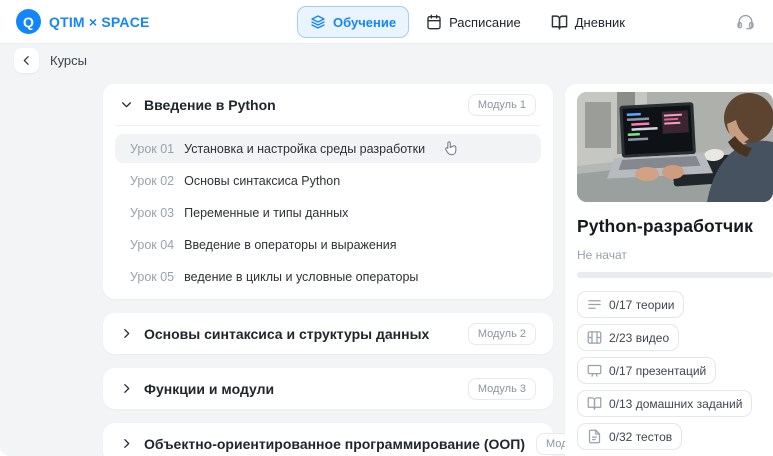 The width and height of the screenshot is (773, 456). What do you see at coordinates (485, 22) in the screenshot?
I see `nav-tab-label: Расписание` at bounding box center [485, 22].